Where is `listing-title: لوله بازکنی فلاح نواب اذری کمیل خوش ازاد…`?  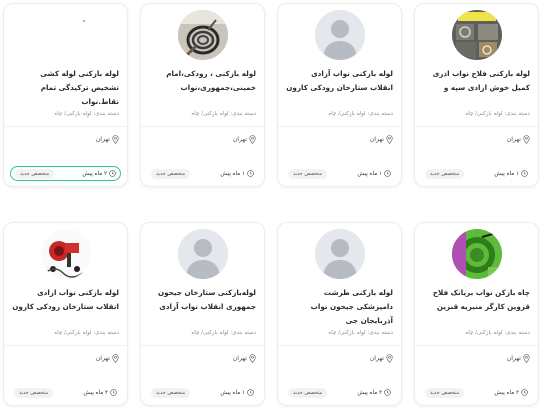 listing-title: لوله بازکنی فلاح نواب اذری کمیل خوش ازاد… is located at coordinates (476, 81).